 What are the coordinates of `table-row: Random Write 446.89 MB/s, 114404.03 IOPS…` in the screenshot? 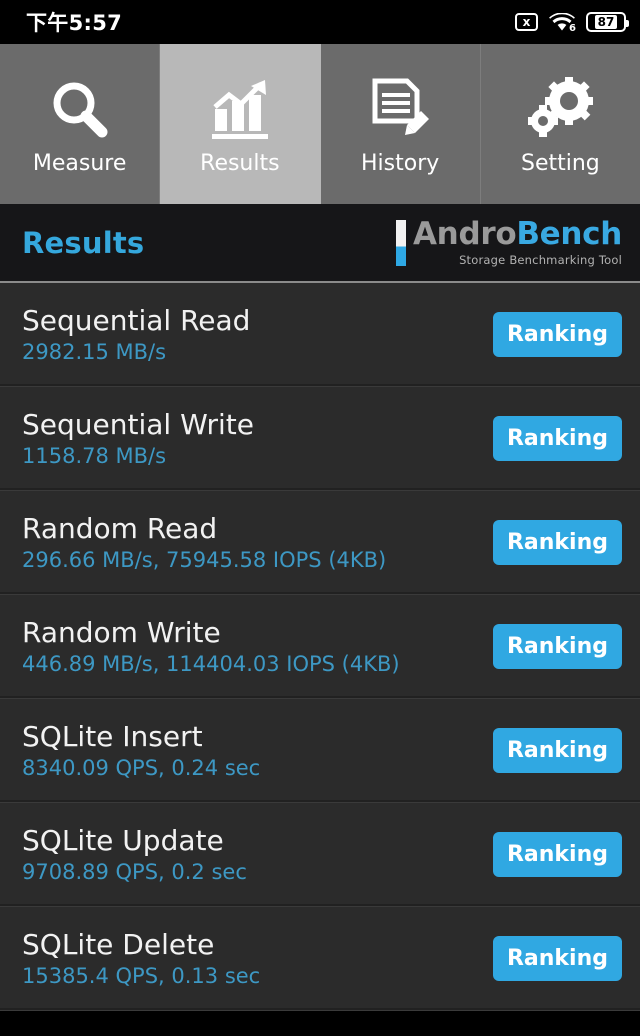 It's located at (320, 647).